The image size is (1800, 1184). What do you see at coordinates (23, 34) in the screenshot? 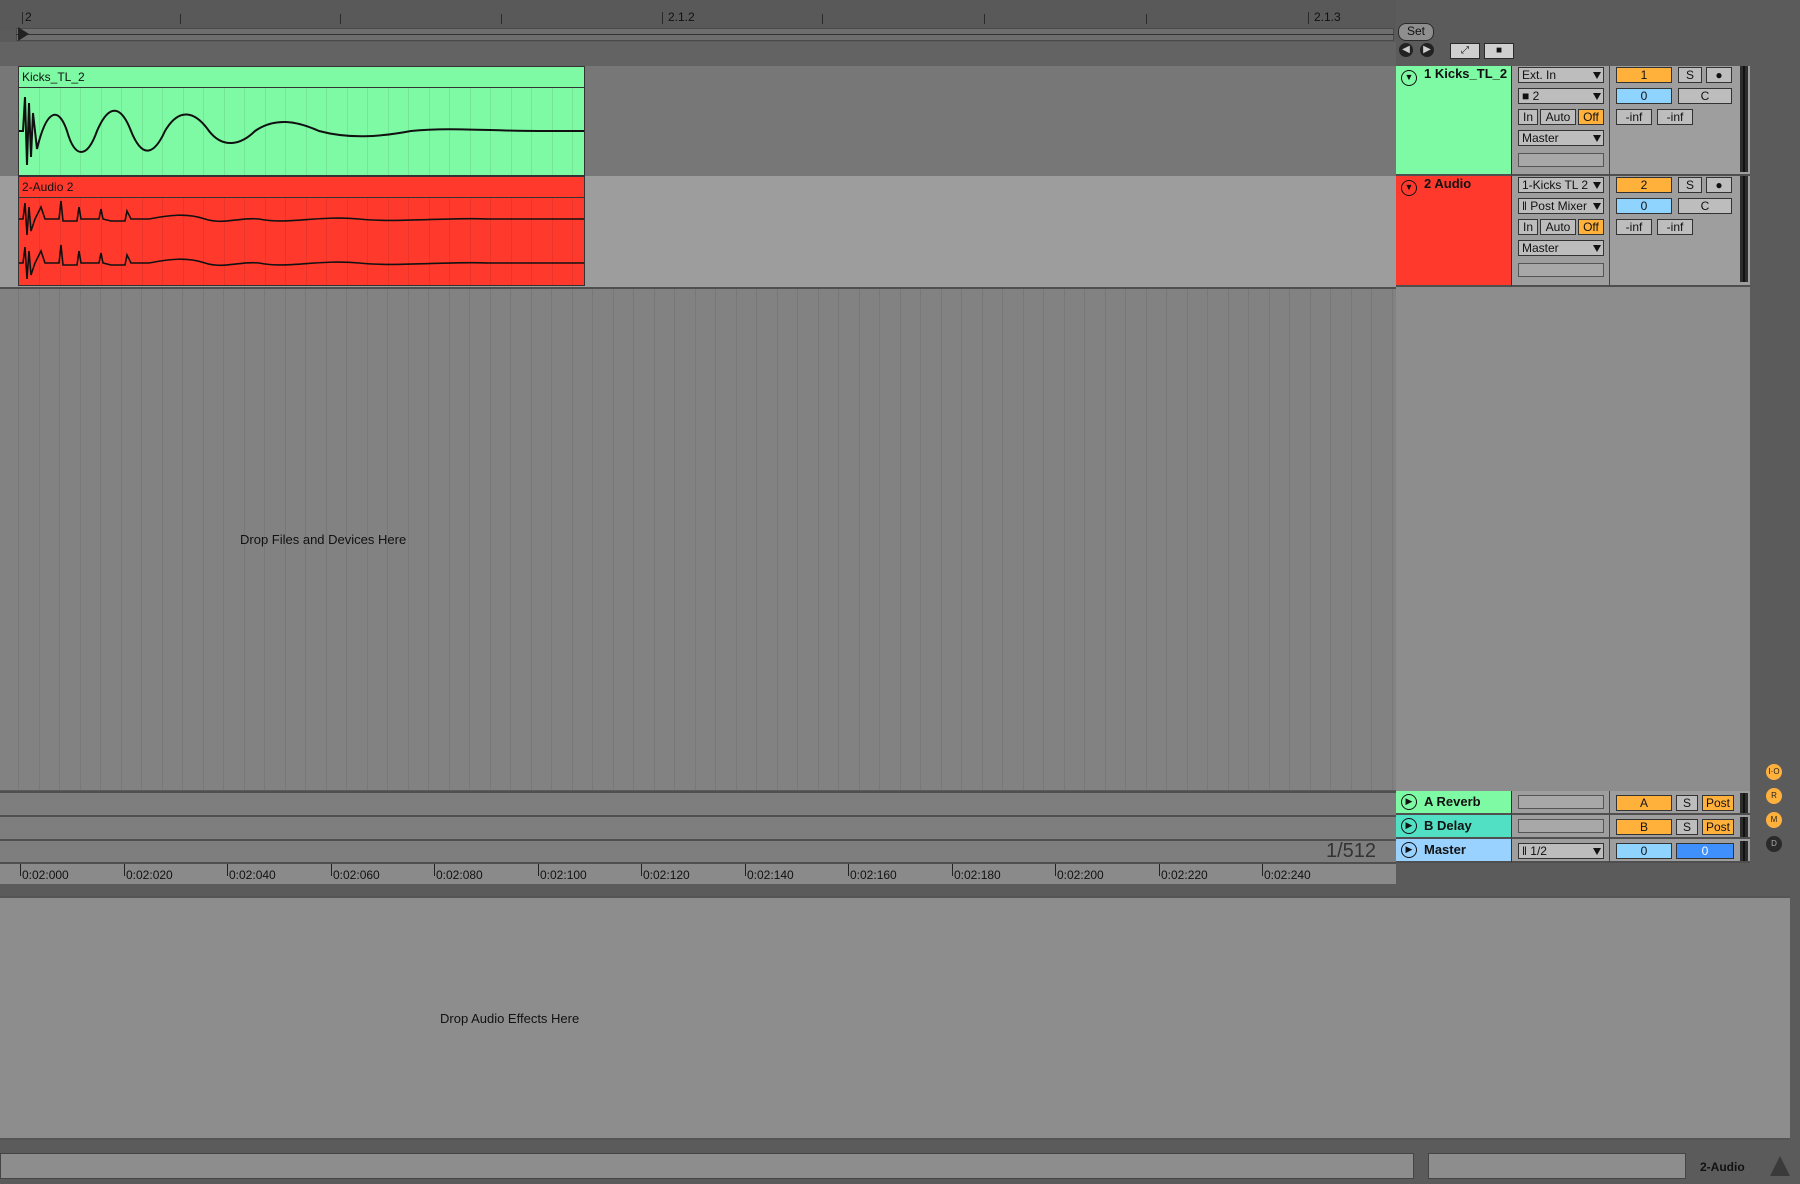
I see `loop-start-marker-icon` at bounding box center [23, 34].